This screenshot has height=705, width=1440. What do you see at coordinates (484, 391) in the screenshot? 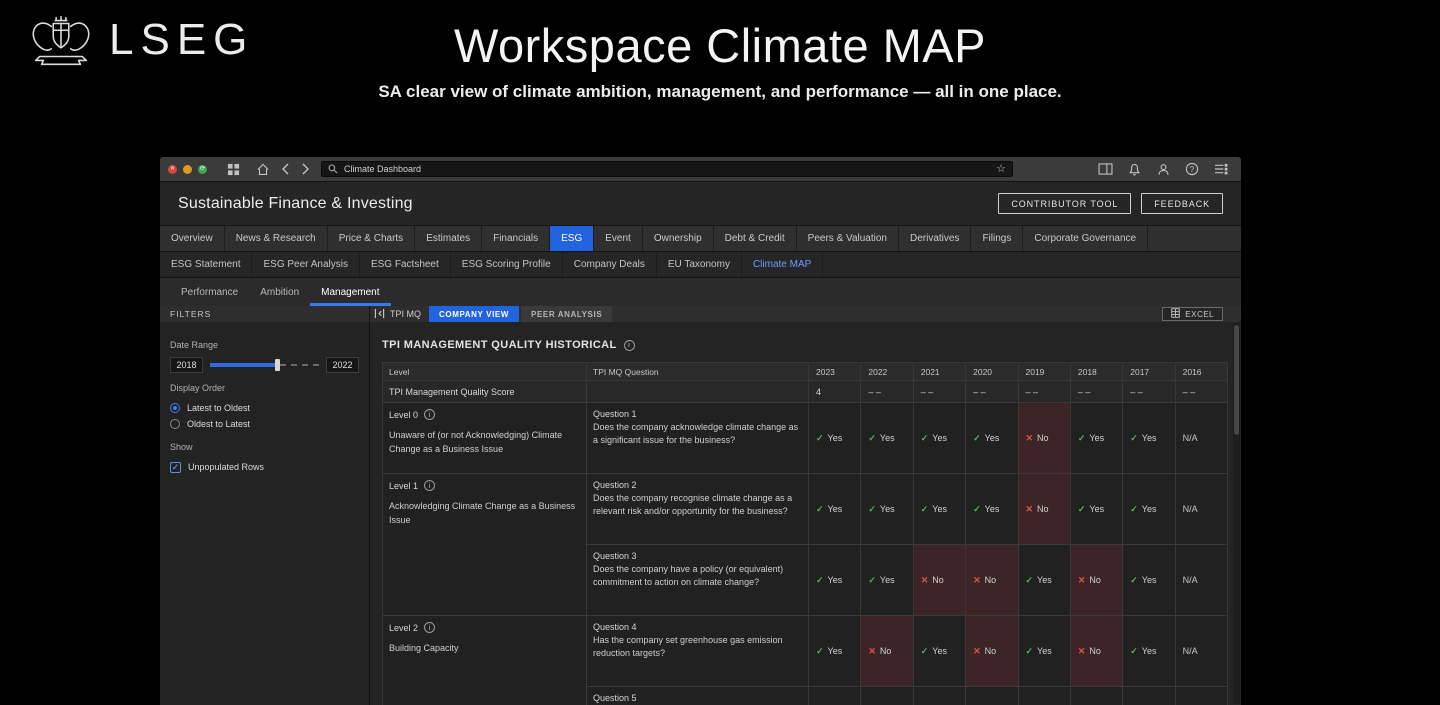
I see `score-row-label: TPI Management Quality Score` at bounding box center [484, 391].